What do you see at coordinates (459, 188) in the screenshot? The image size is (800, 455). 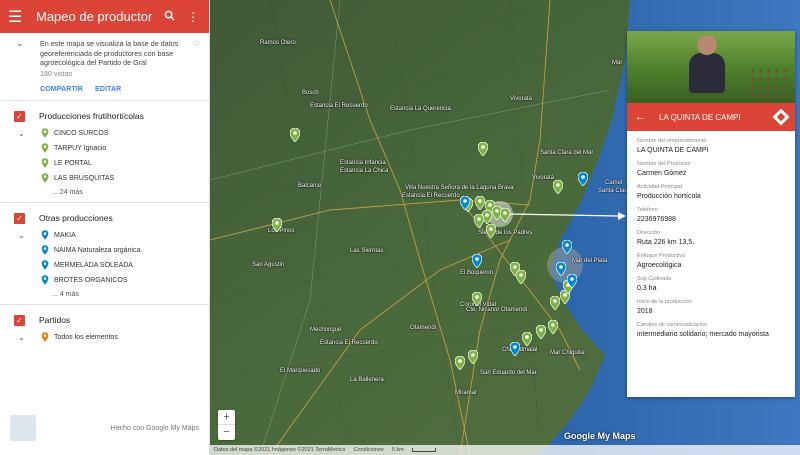 I see `map-place-label: Villa Nuestra Señora de la Laguna Brava` at bounding box center [459, 188].